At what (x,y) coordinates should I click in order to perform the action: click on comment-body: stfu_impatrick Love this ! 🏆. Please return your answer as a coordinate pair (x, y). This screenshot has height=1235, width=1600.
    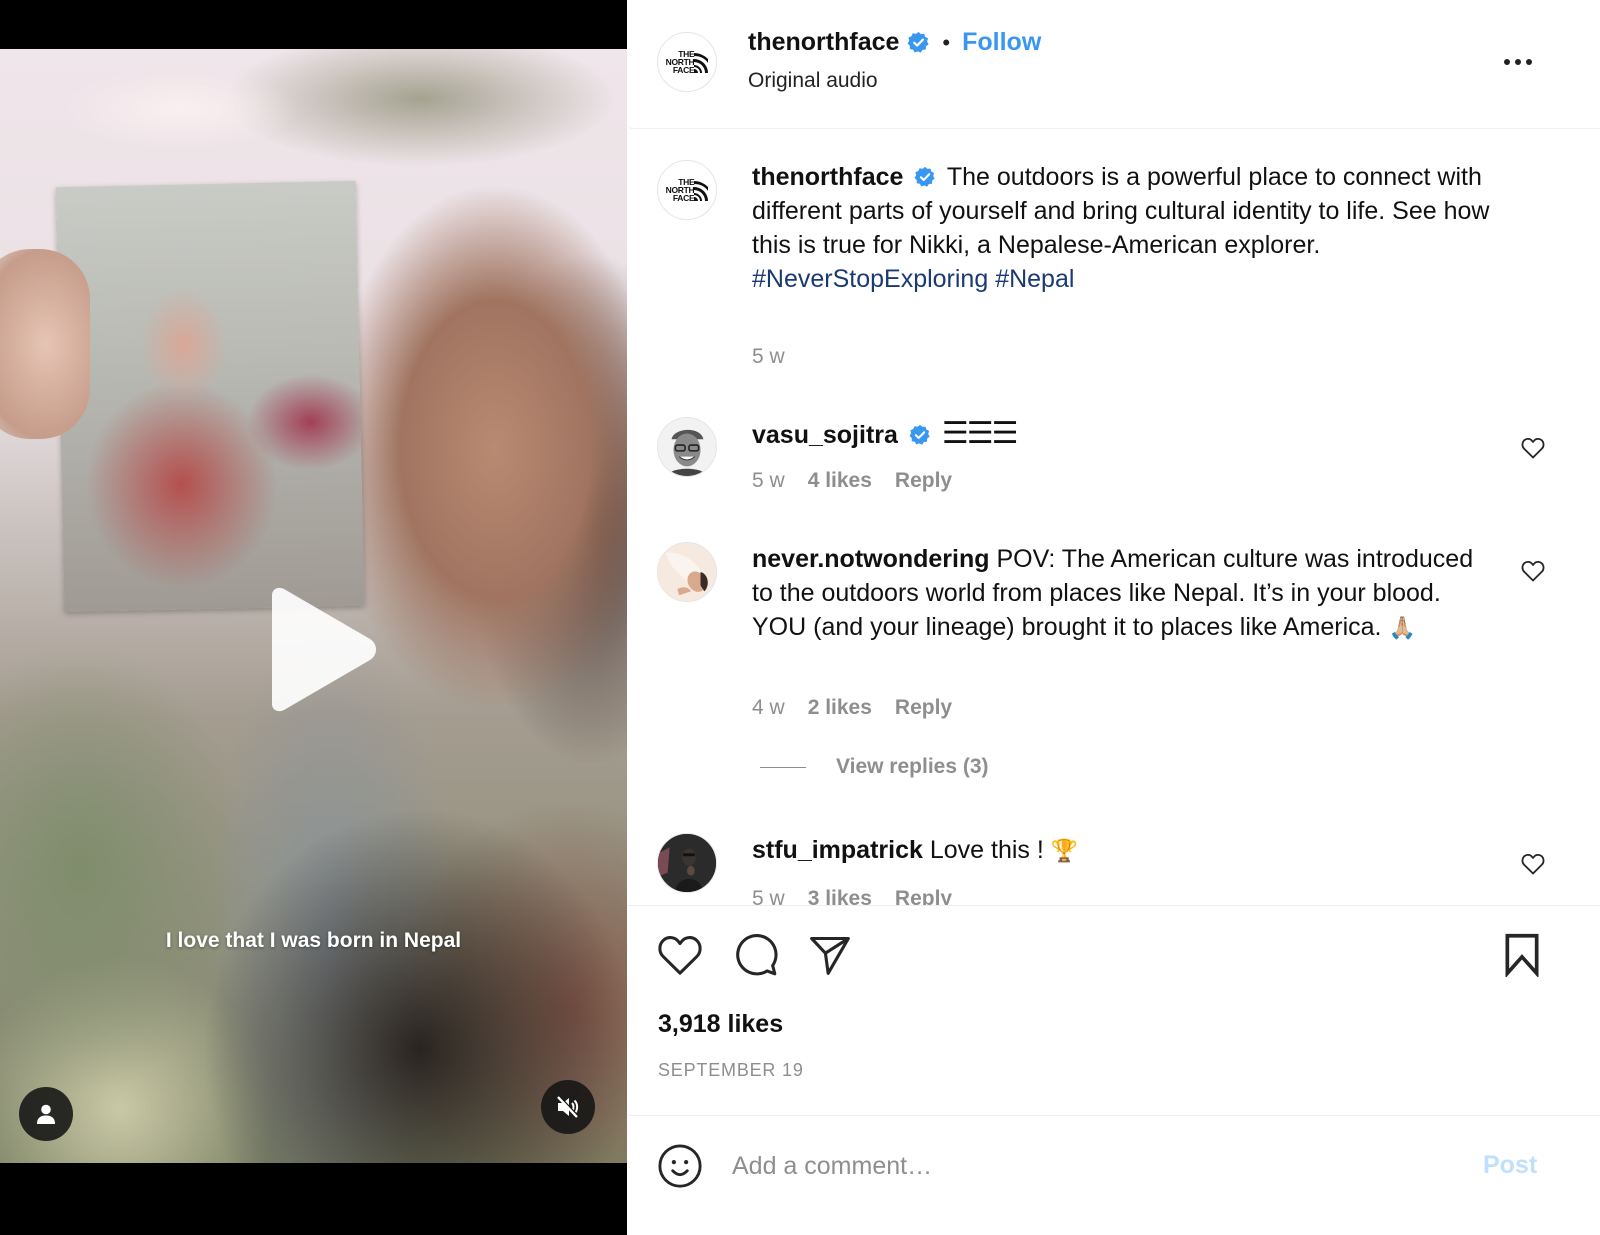
    Looking at the image, I should click on (1124, 851).